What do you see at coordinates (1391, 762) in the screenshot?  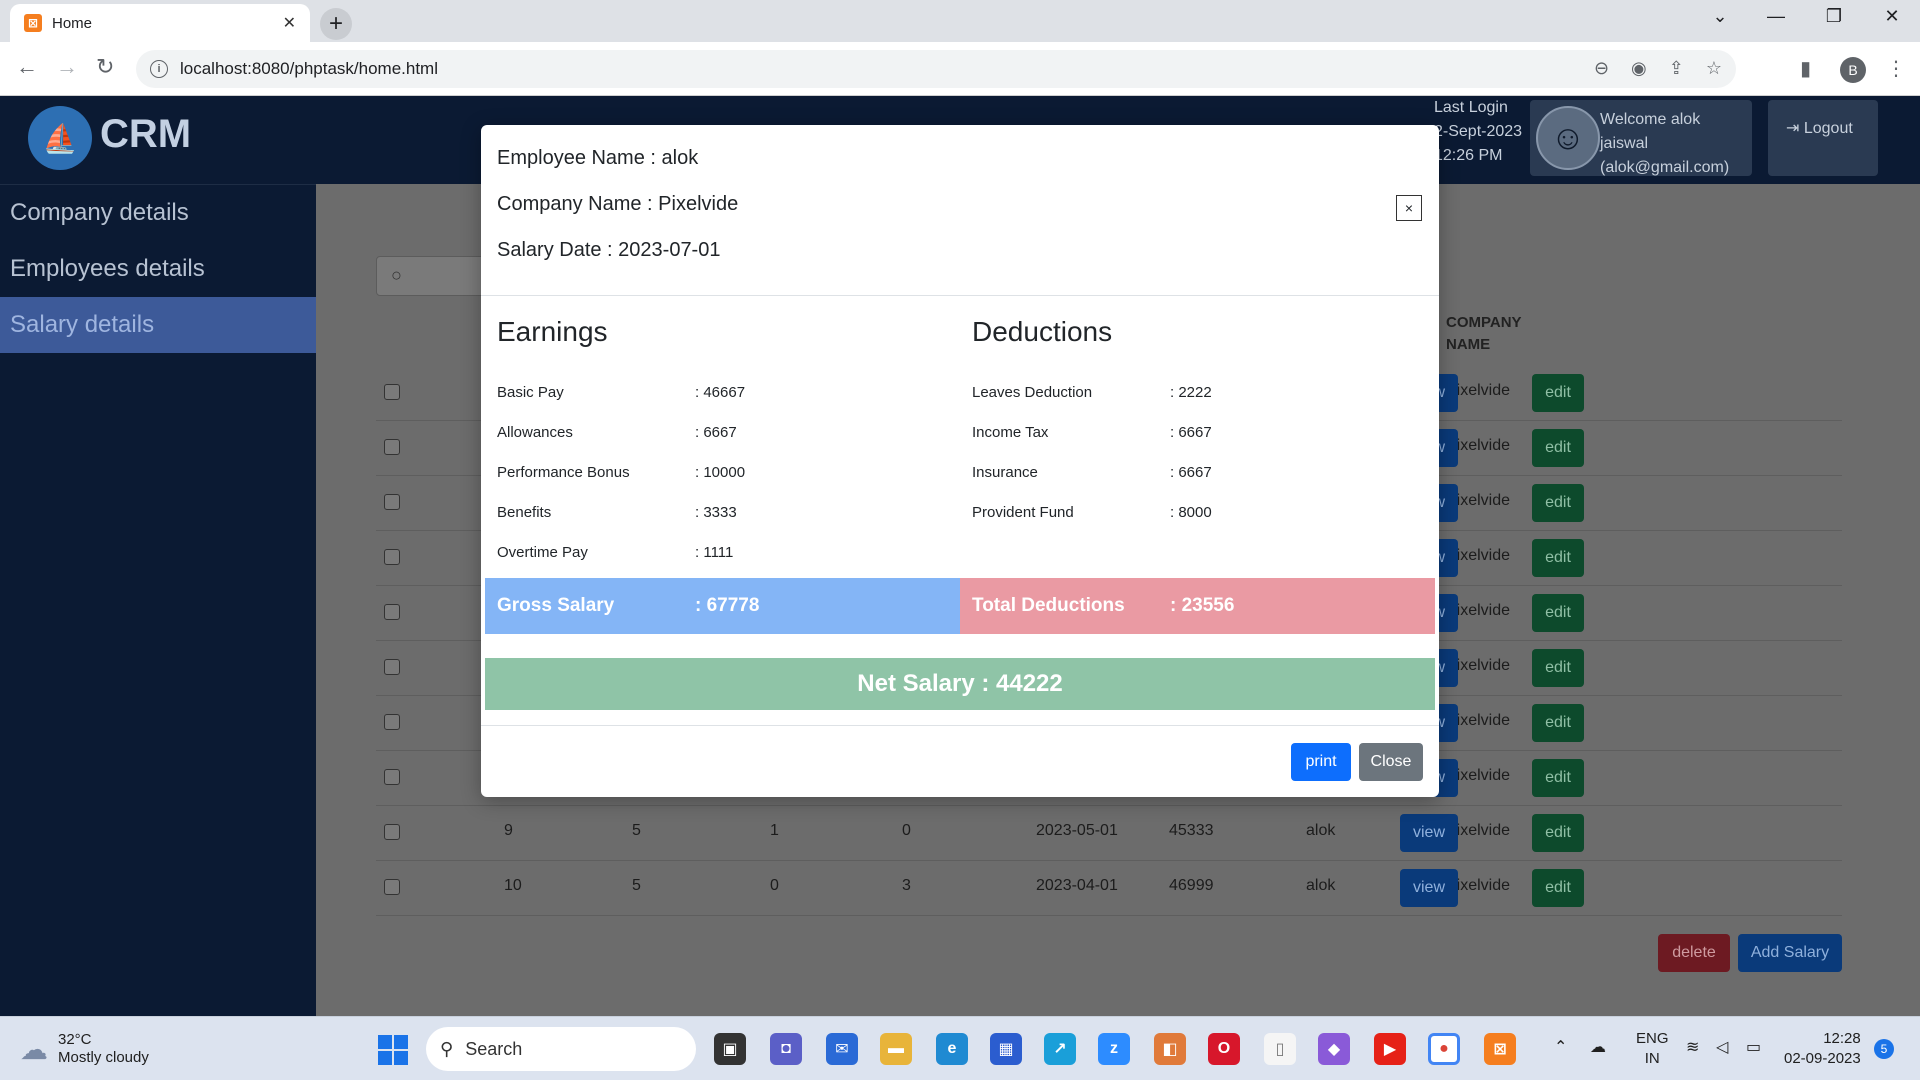 I see `close-button: Close` at bounding box center [1391, 762].